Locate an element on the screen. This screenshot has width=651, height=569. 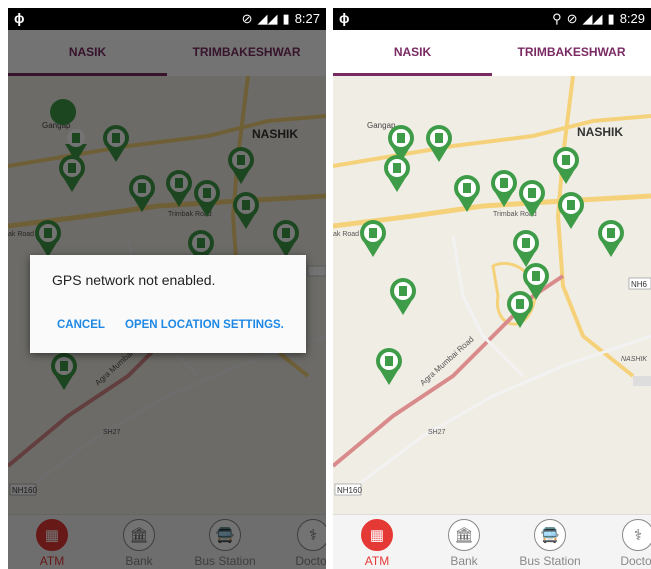
atm-icon: ▦ is located at coordinates (377, 535).